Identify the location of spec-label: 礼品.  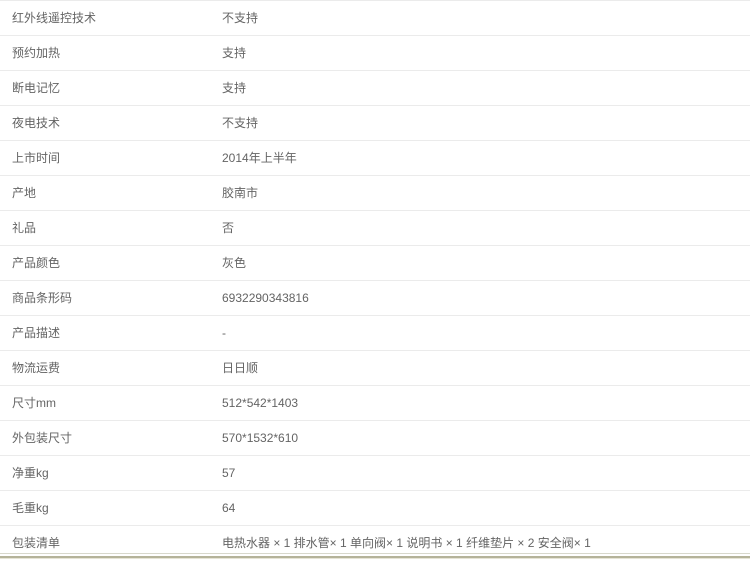
(111, 228).